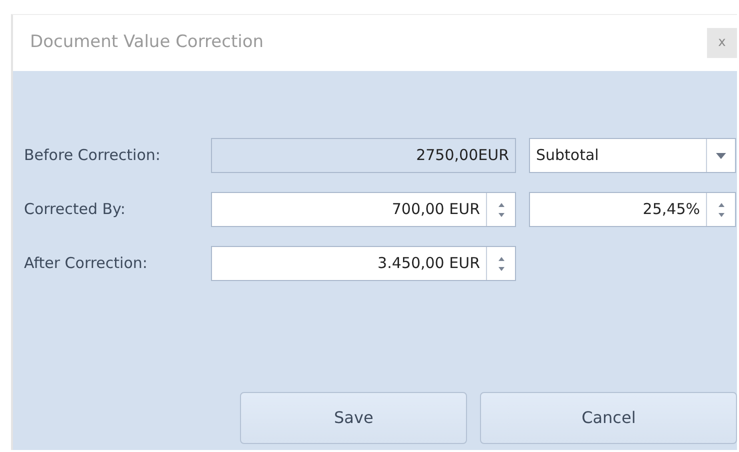  What do you see at coordinates (608, 418) in the screenshot?
I see `cancel-button: Cancel` at bounding box center [608, 418].